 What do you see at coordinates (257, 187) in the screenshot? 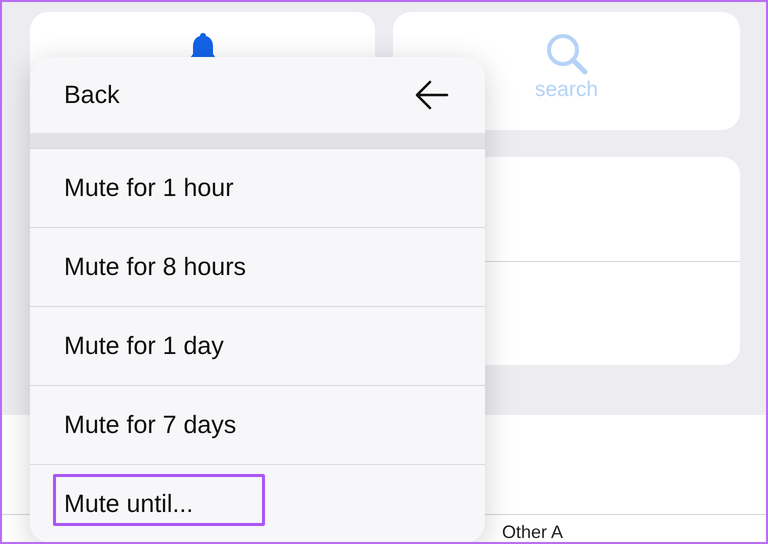
I see `menu-item: Mute for 1 hour` at bounding box center [257, 187].